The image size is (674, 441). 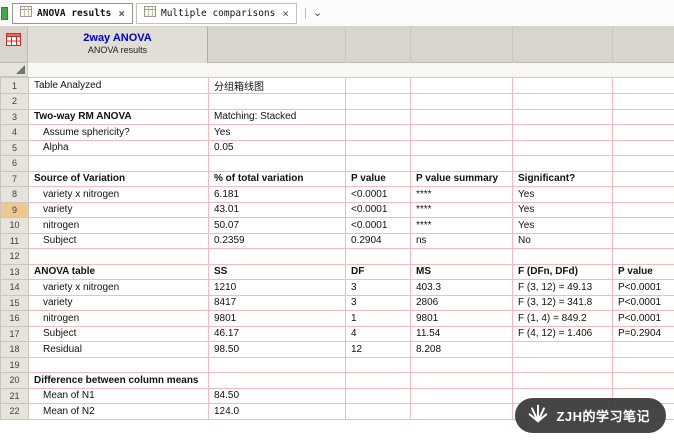 What do you see at coordinates (461, 333) in the screenshot?
I see `grid-cell: 11.54` at bounding box center [461, 333].